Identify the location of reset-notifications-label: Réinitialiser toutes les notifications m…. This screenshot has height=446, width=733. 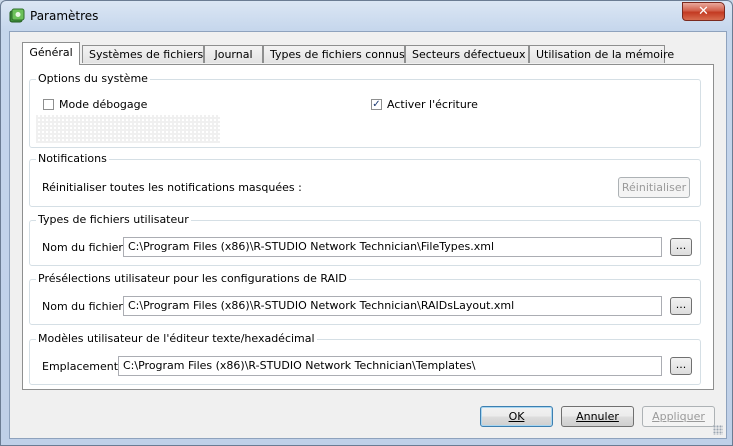
(172, 187).